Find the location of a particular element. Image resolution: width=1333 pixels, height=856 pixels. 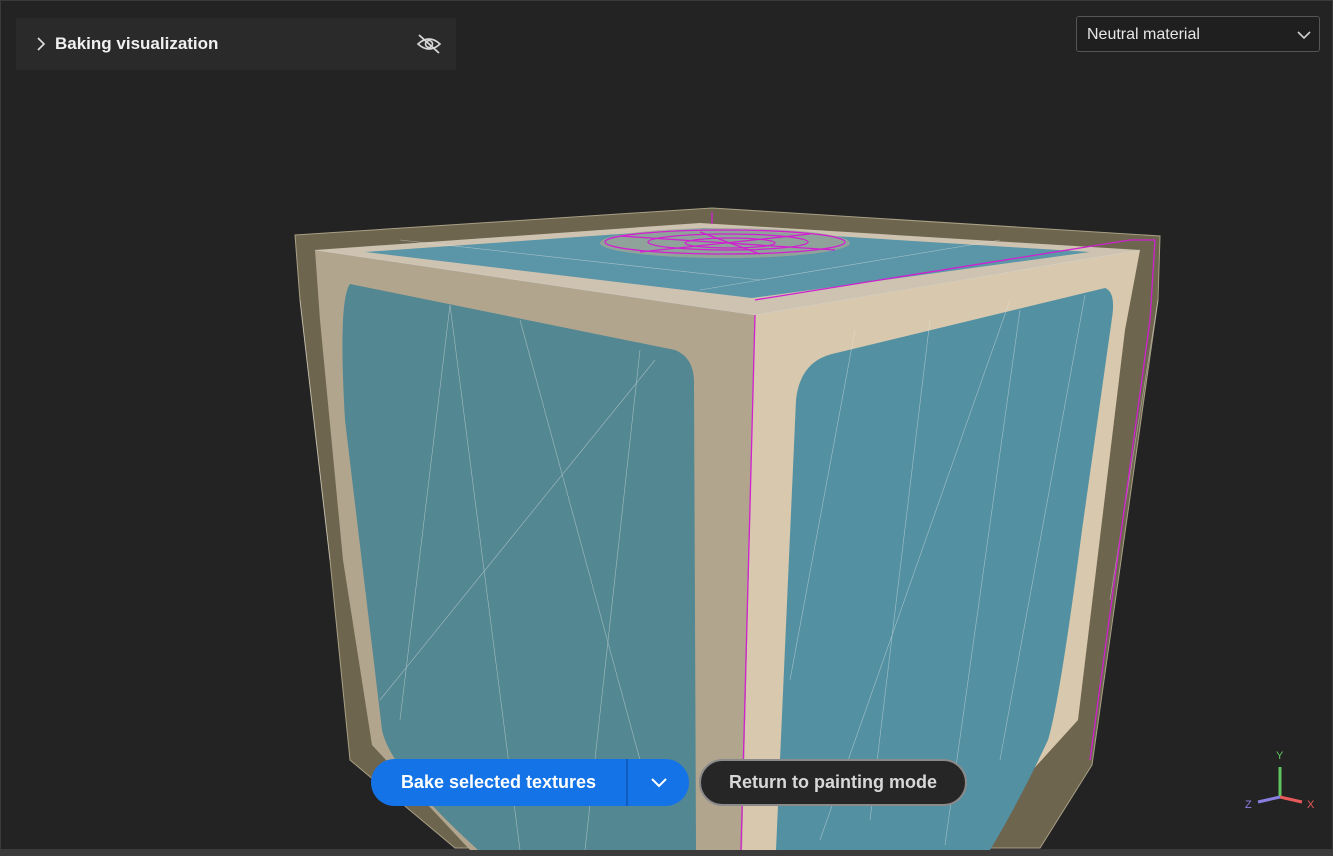

bake-split-button: Bake selected textures is located at coordinates (530, 782).